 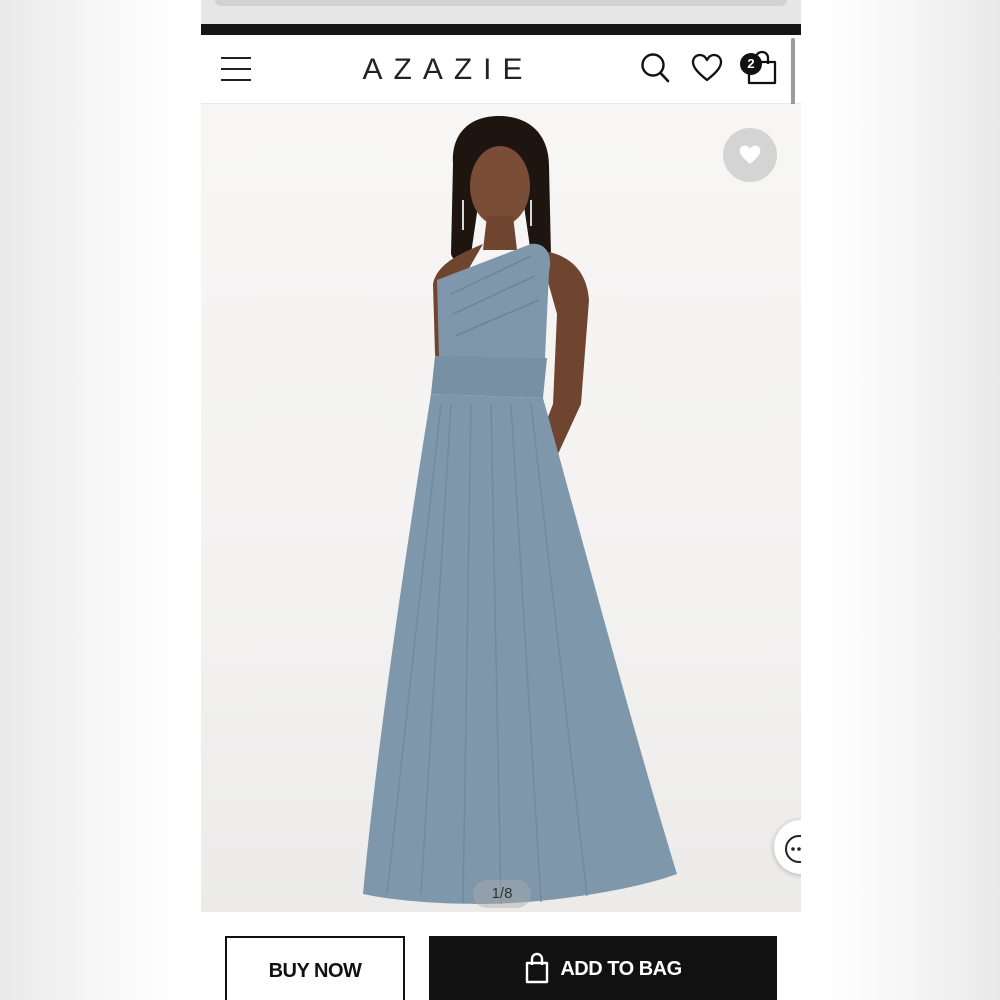 I want to click on brand-logo: AZAZIE, so click(x=448, y=70).